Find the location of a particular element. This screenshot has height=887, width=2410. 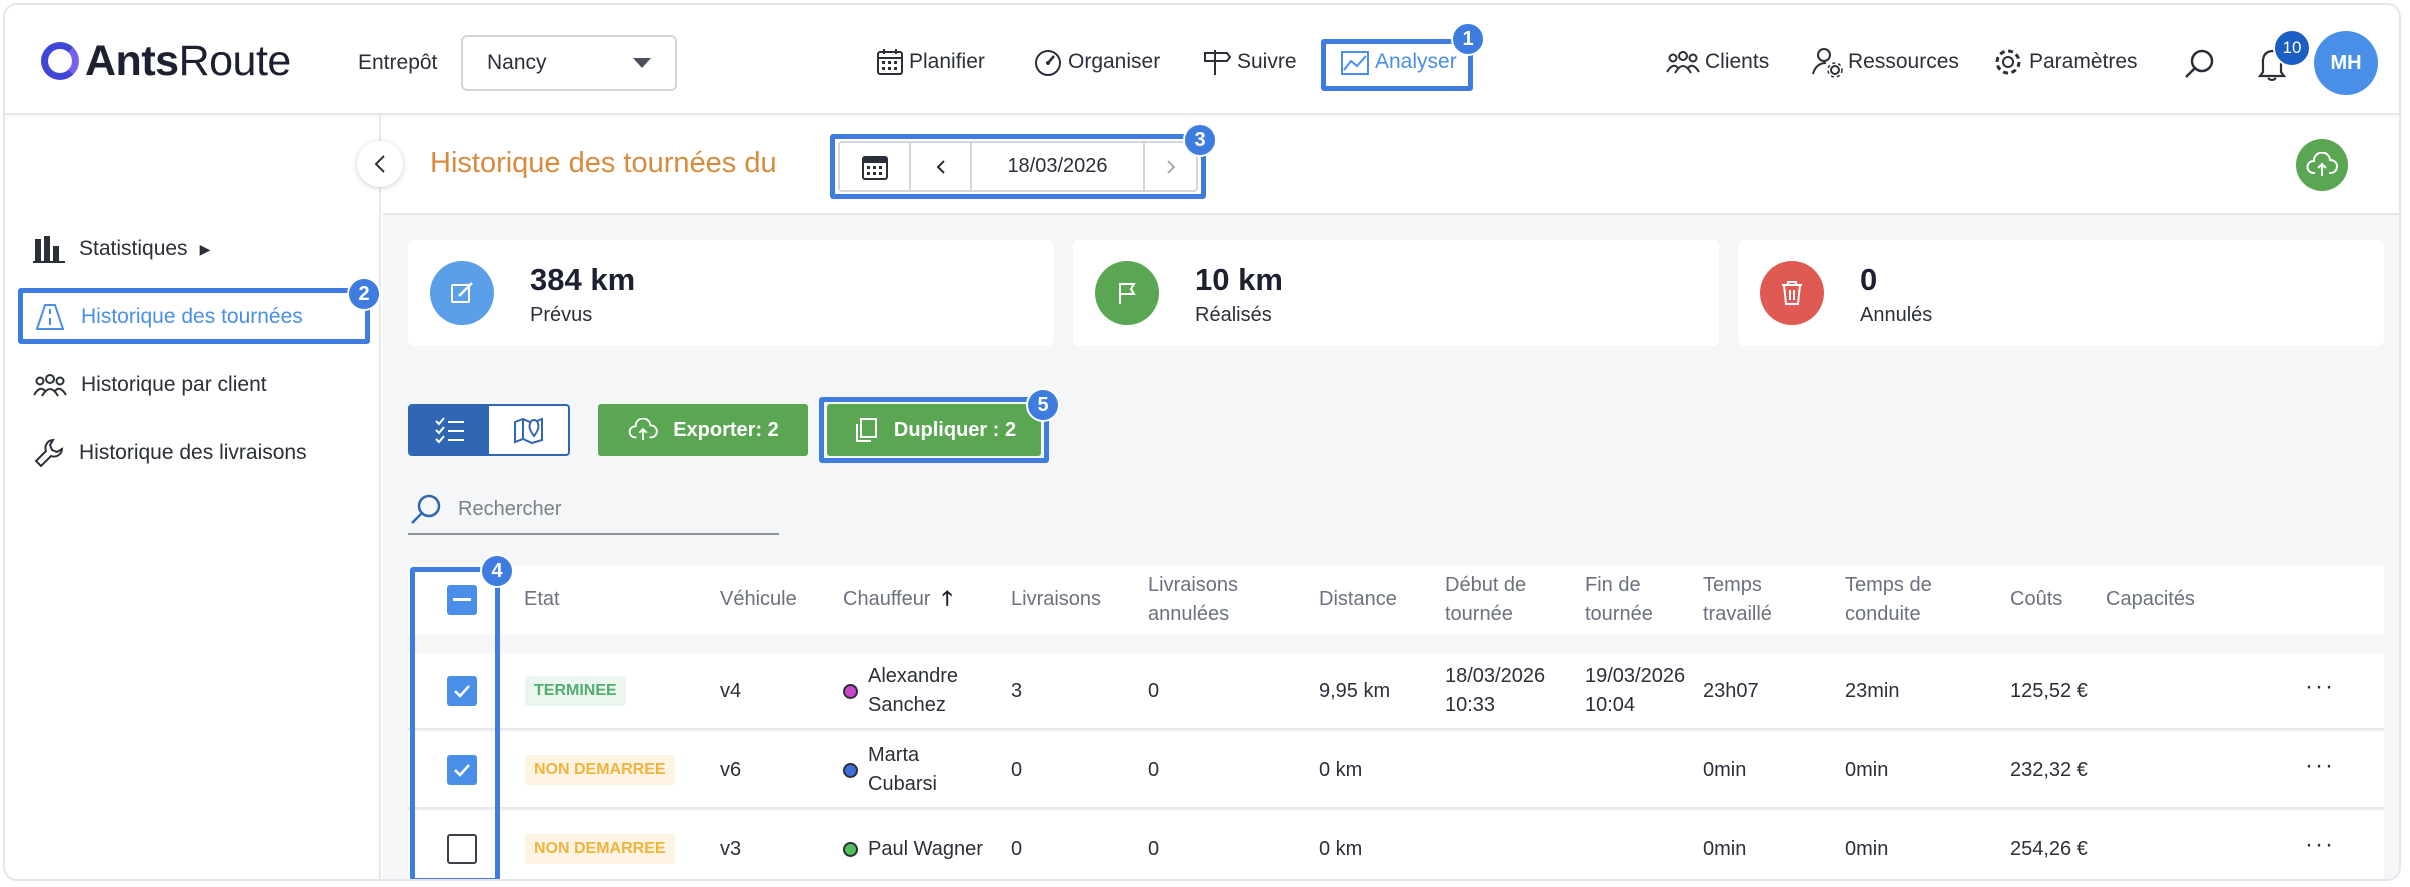

cell-vehicule: v3 is located at coordinates (731, 849).